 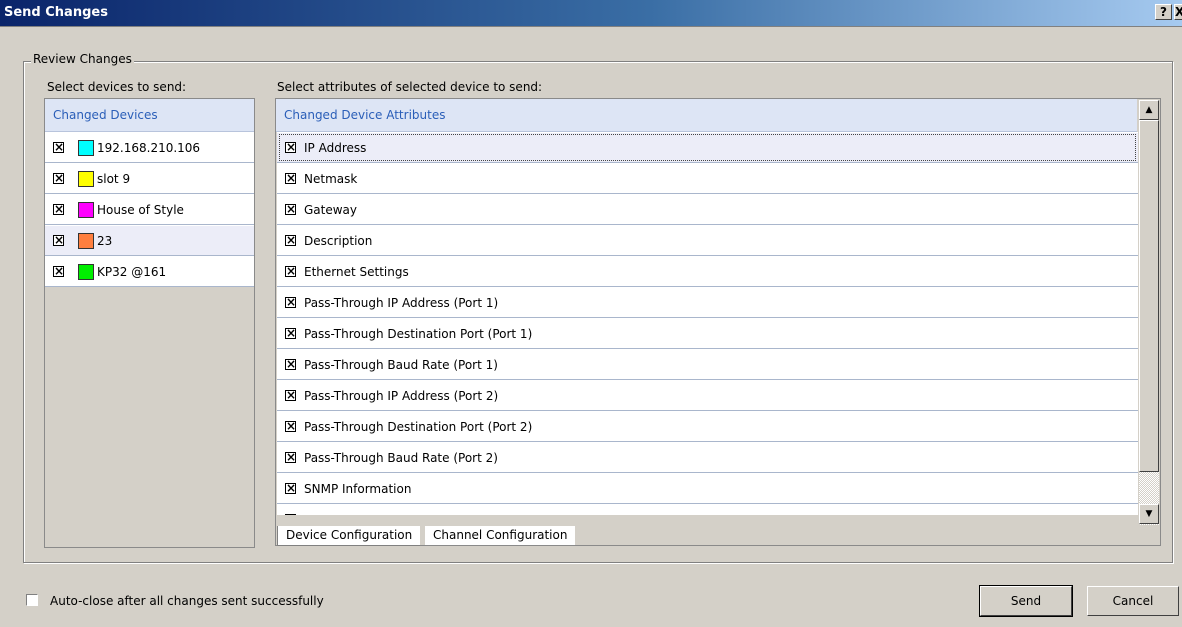 I want to click on attribute-name: Pass-Through IP Address (Port 1), so click(x=401, y=302).